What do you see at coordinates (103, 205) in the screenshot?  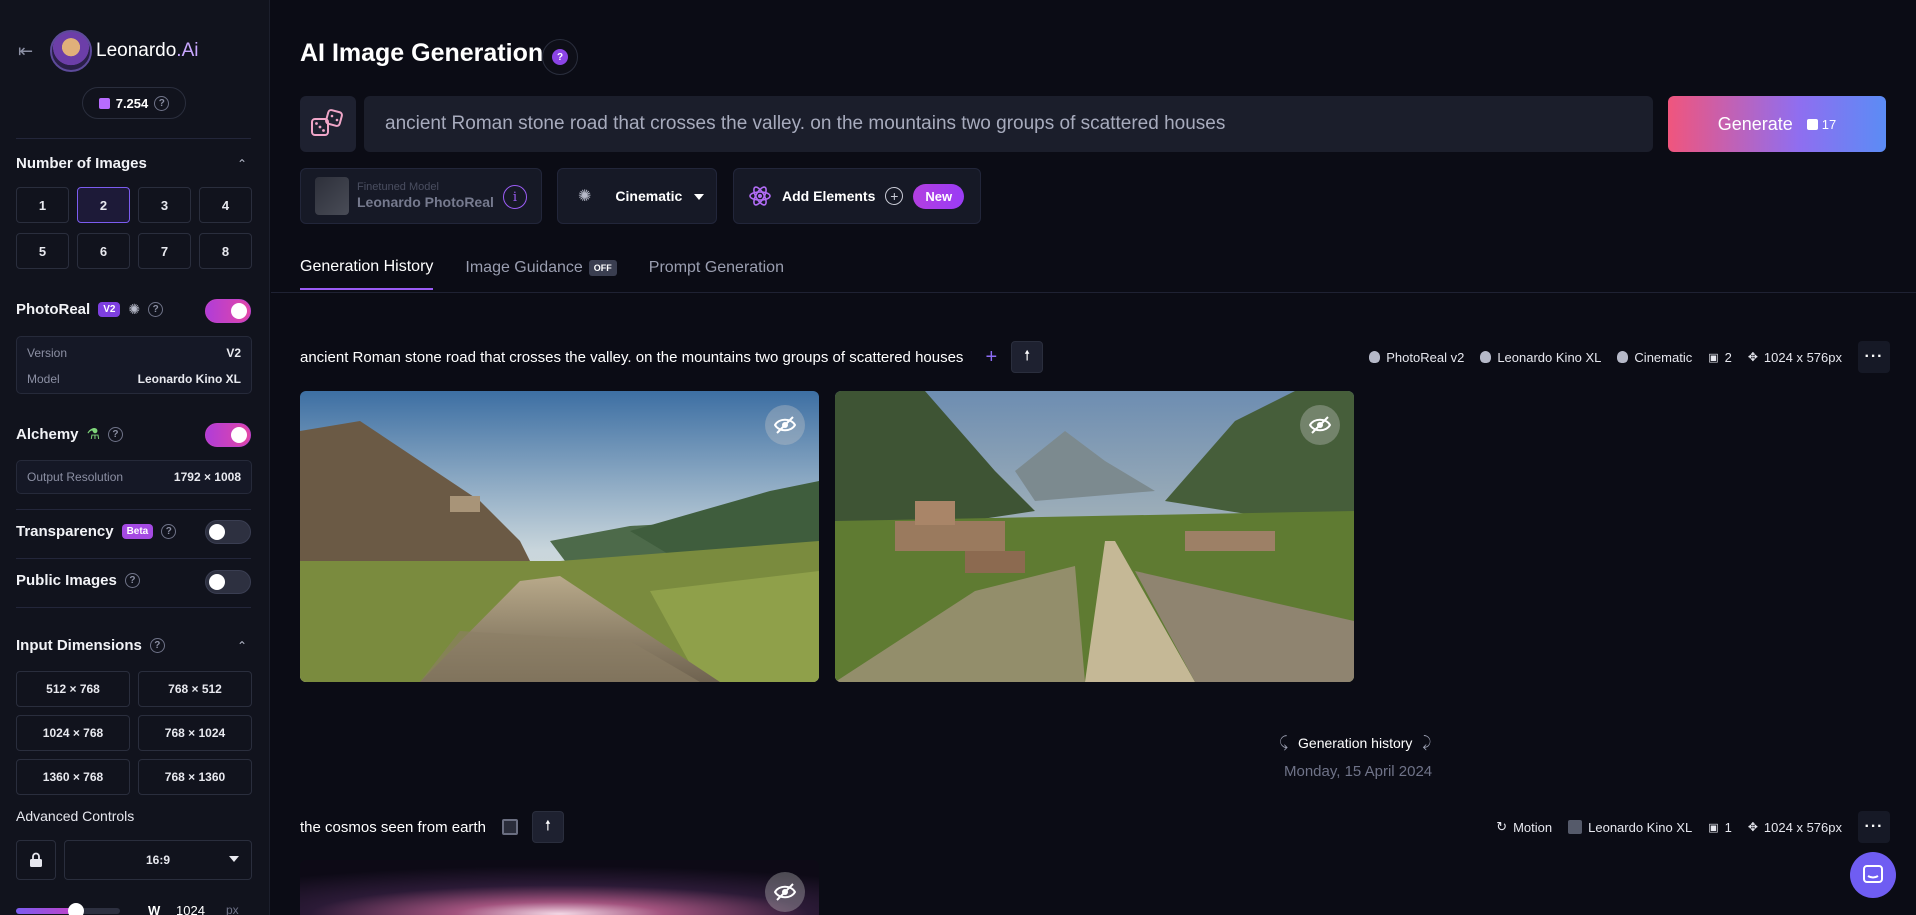 I see `images-option-2: 2` at bounding box center [103, 205].